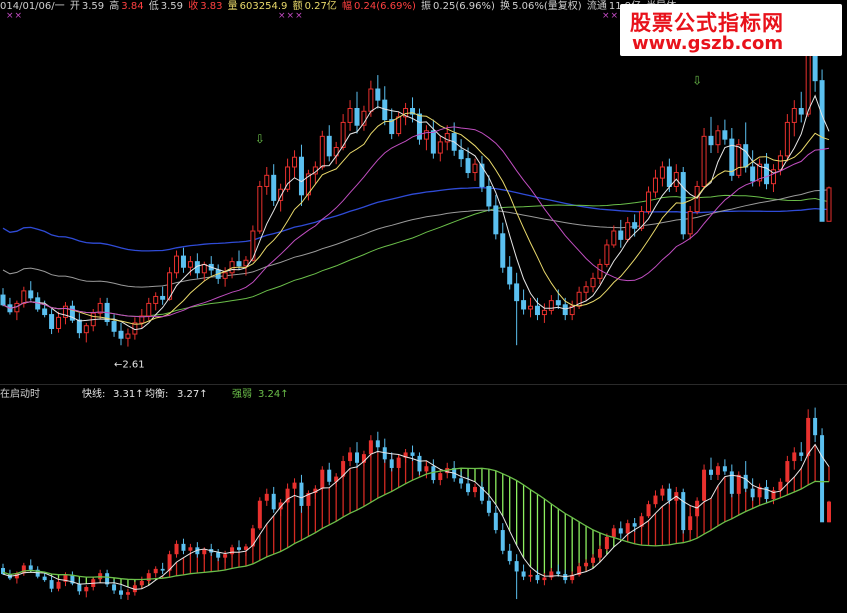  I want to click on fast-value: 3.31↑, so click(128, 394).